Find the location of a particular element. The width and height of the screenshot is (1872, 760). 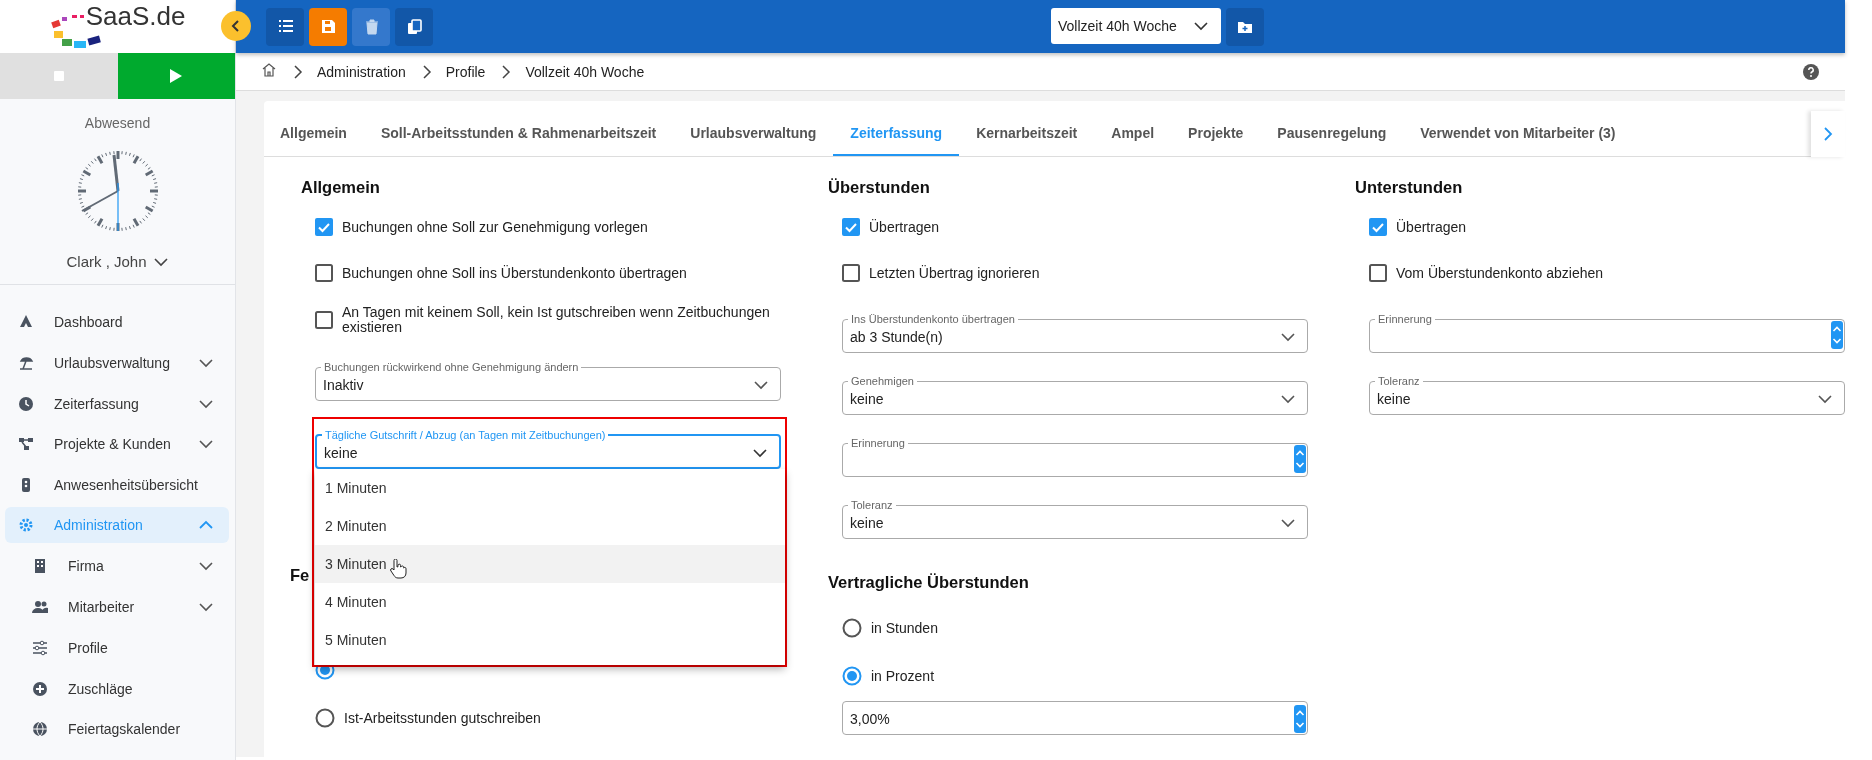

nav-item: Zuschläge is located at coordinates (117, 688).